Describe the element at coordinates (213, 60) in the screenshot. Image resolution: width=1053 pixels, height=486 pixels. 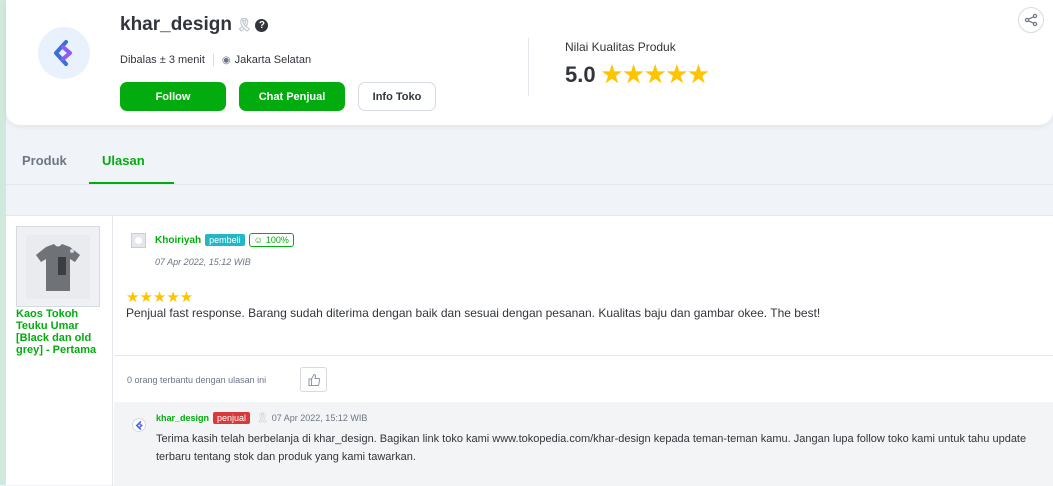
I see `meta-divider` at that location.